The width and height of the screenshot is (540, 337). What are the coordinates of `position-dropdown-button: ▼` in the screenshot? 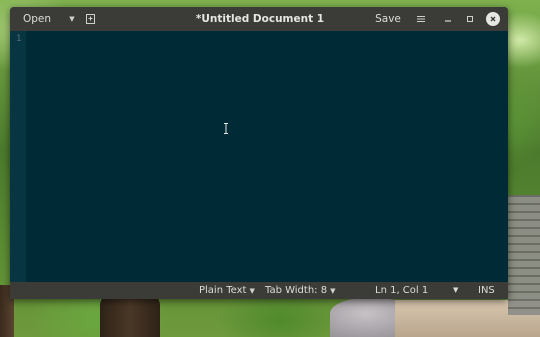 It's located at (455, 290).